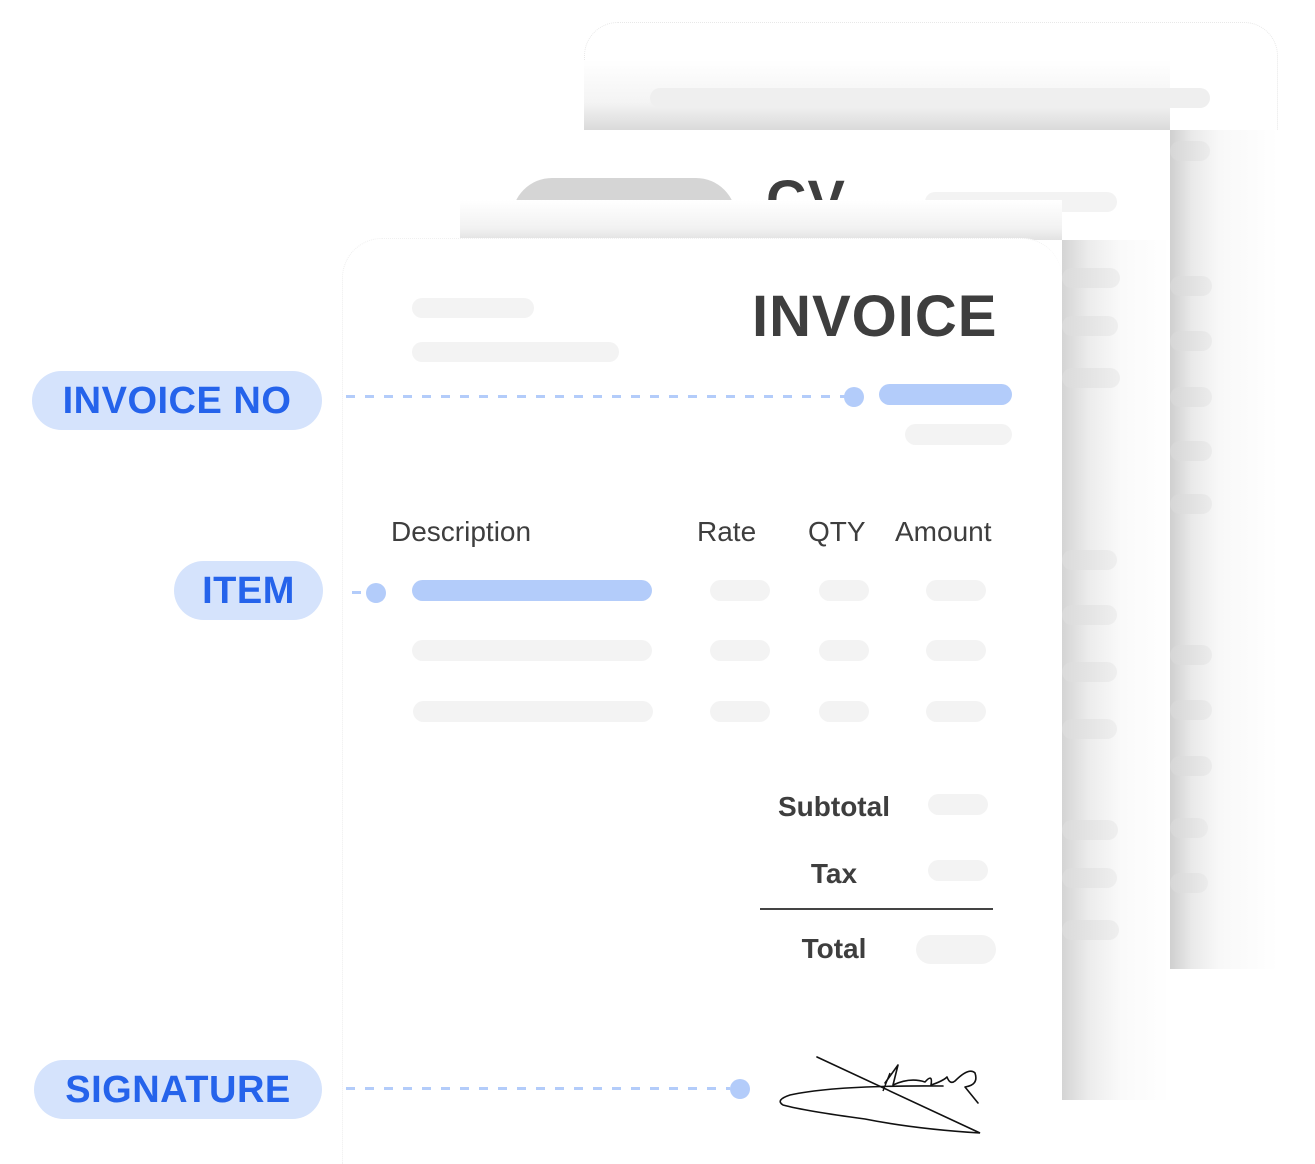 The height and width of the screenshot is (1164, 1315). I want to click on sender-name-placeholder, so click(473, 308).